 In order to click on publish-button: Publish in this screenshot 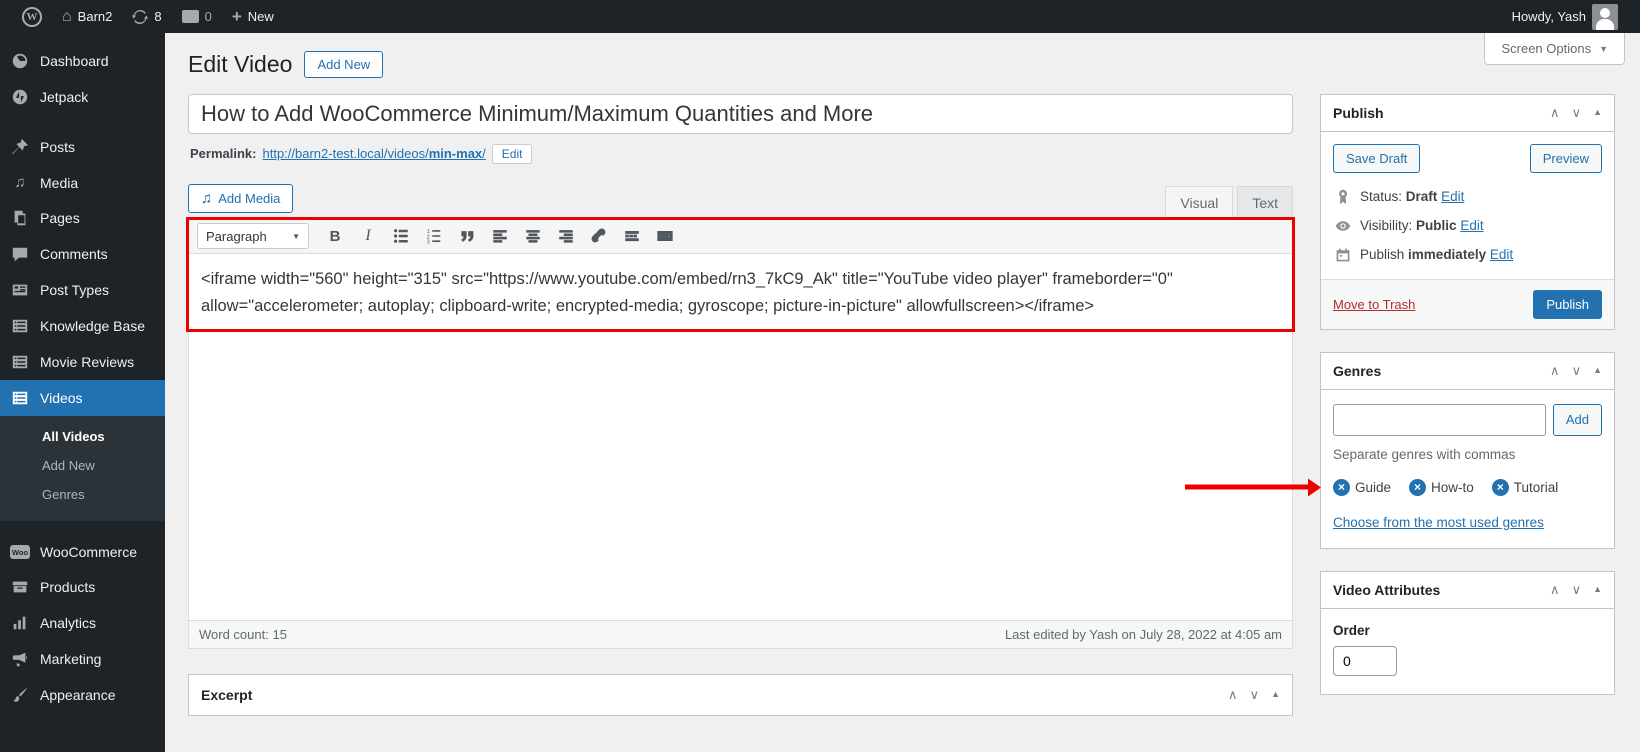, I will do `click(1567, 304)`.